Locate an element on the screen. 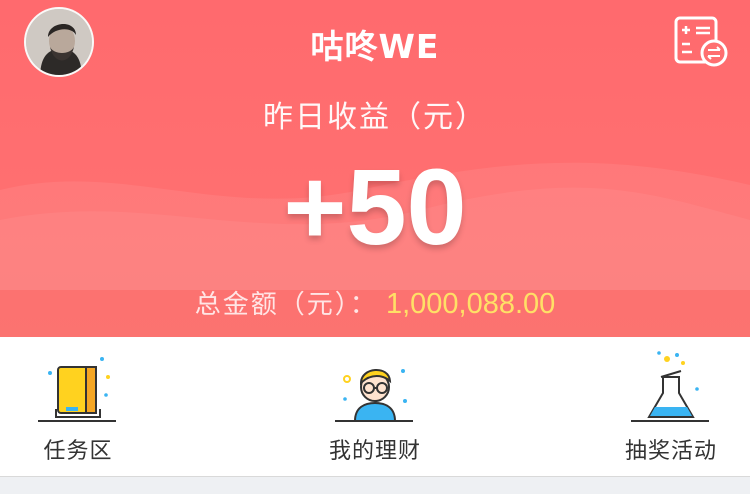 Image resolution: width=750 pixels, height=494 pixels. menu-item-lottery: 抽奖活动 is located at coordinates (670, 407).